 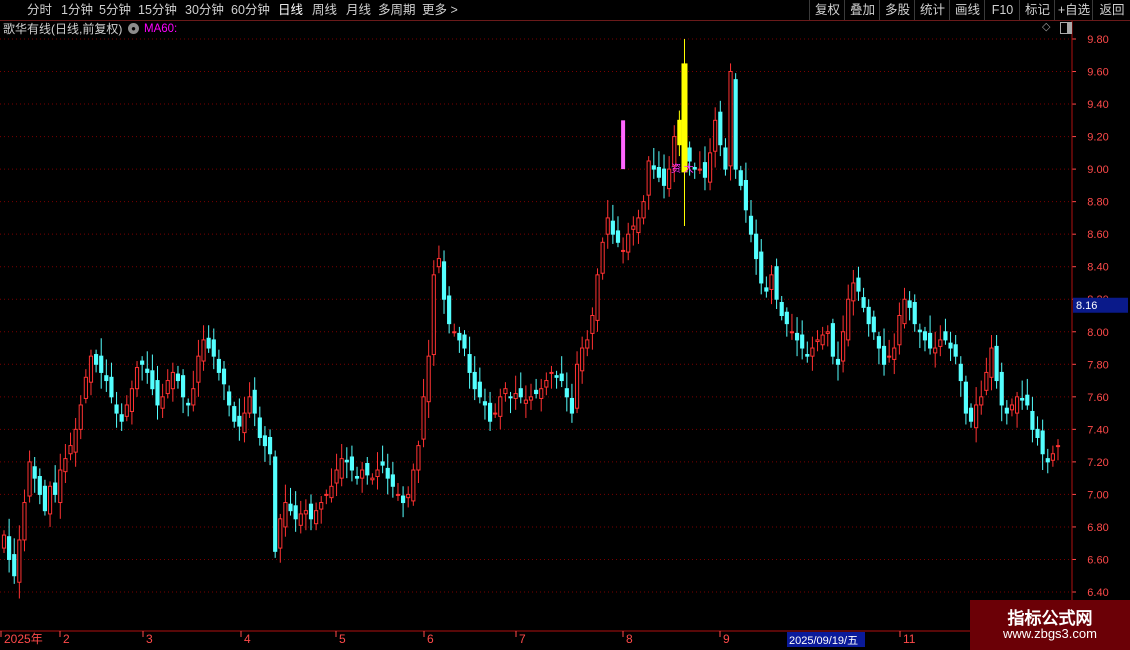 What do you see at coordinates (827, 10) in the screenshot?
I see `toolbar-button-0: 复权` at bounding box center [827, 10].